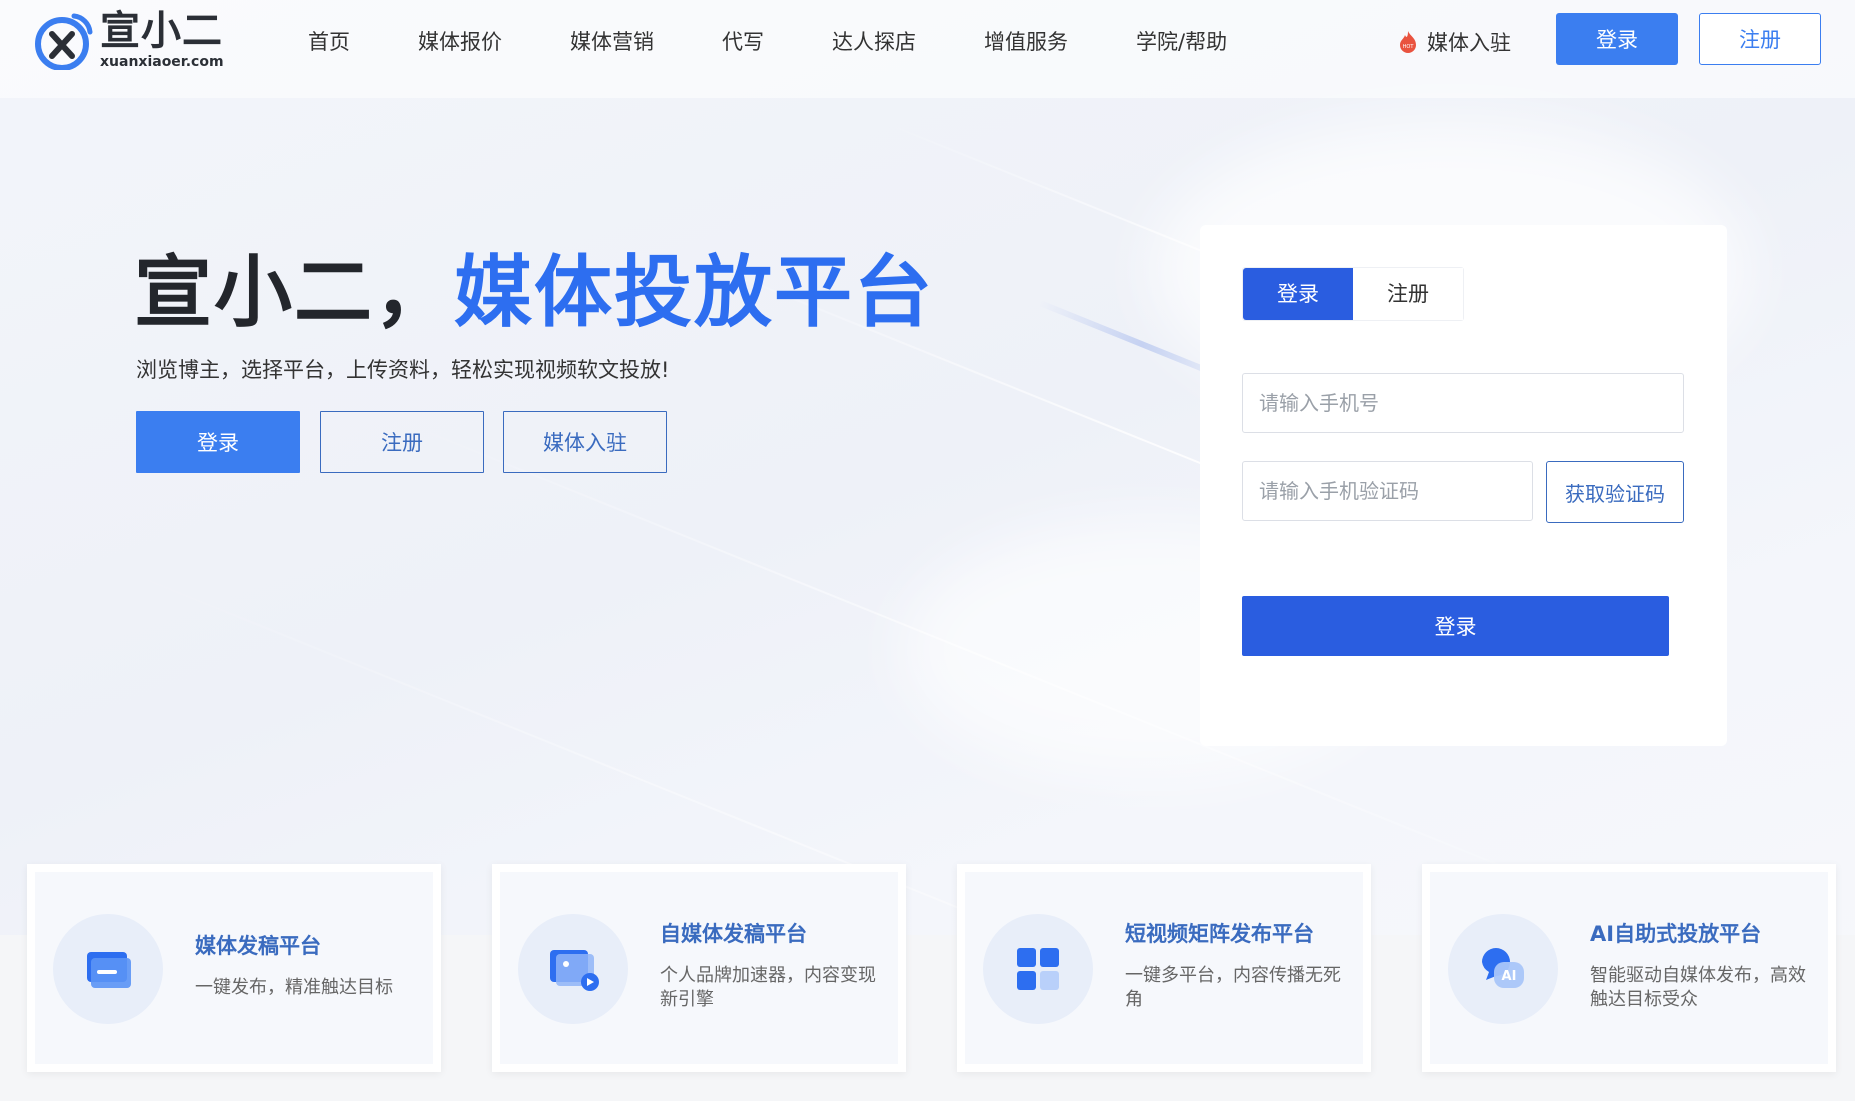 The height and width of the screenshot is (1101, 1855). Describe the element at coordinates (1509, 976) in the screenshot. I see `svg-text: AI` at that location.